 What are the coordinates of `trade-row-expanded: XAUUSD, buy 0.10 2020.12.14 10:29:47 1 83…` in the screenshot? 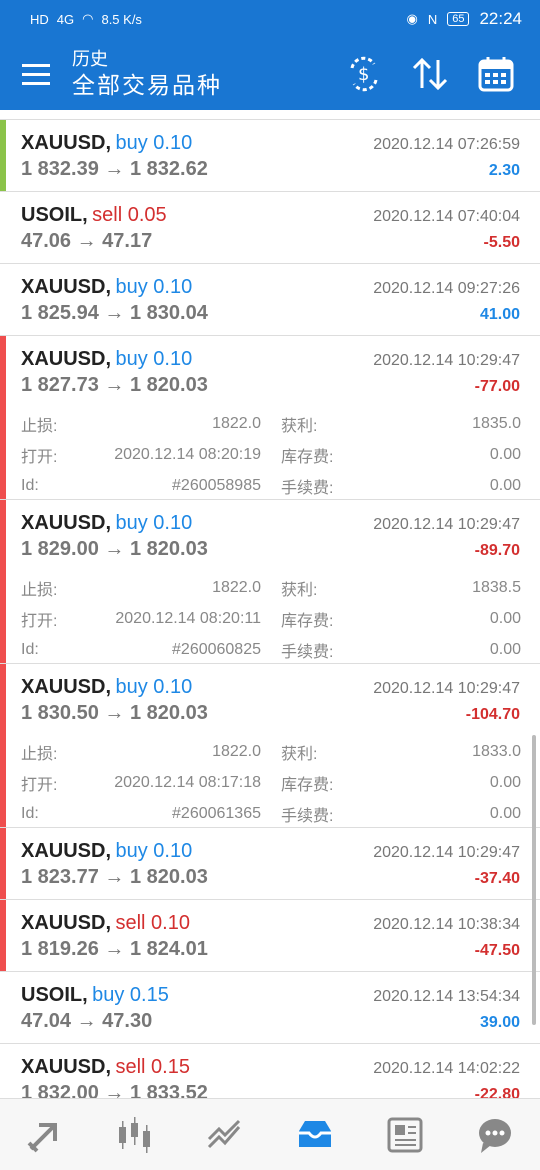 It's located at (270, 746).